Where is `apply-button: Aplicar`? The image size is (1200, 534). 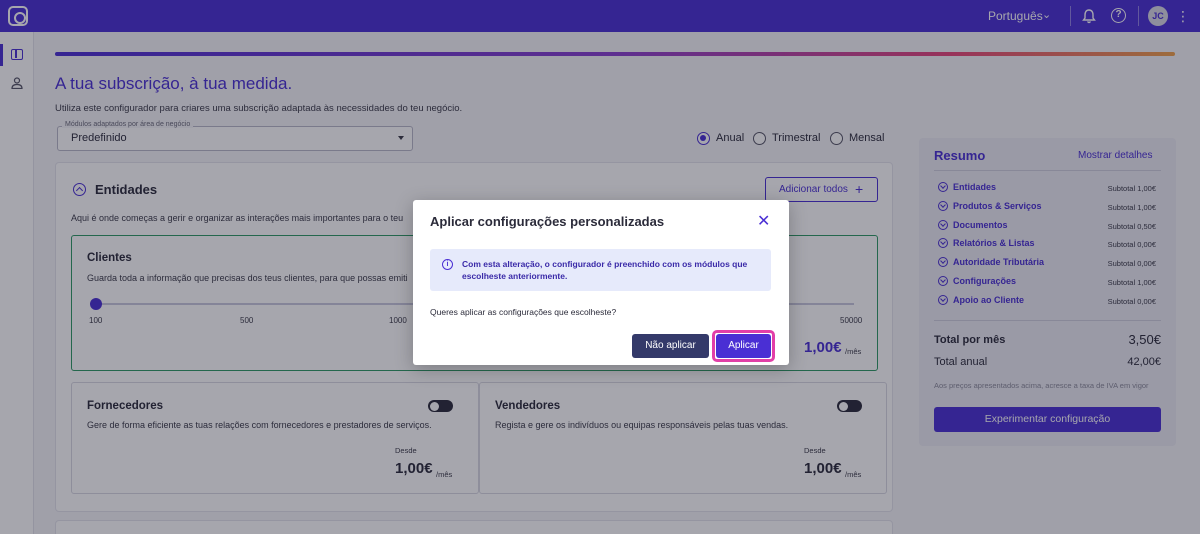
apply-button: Aplicar is located at coordinates (743, 346).